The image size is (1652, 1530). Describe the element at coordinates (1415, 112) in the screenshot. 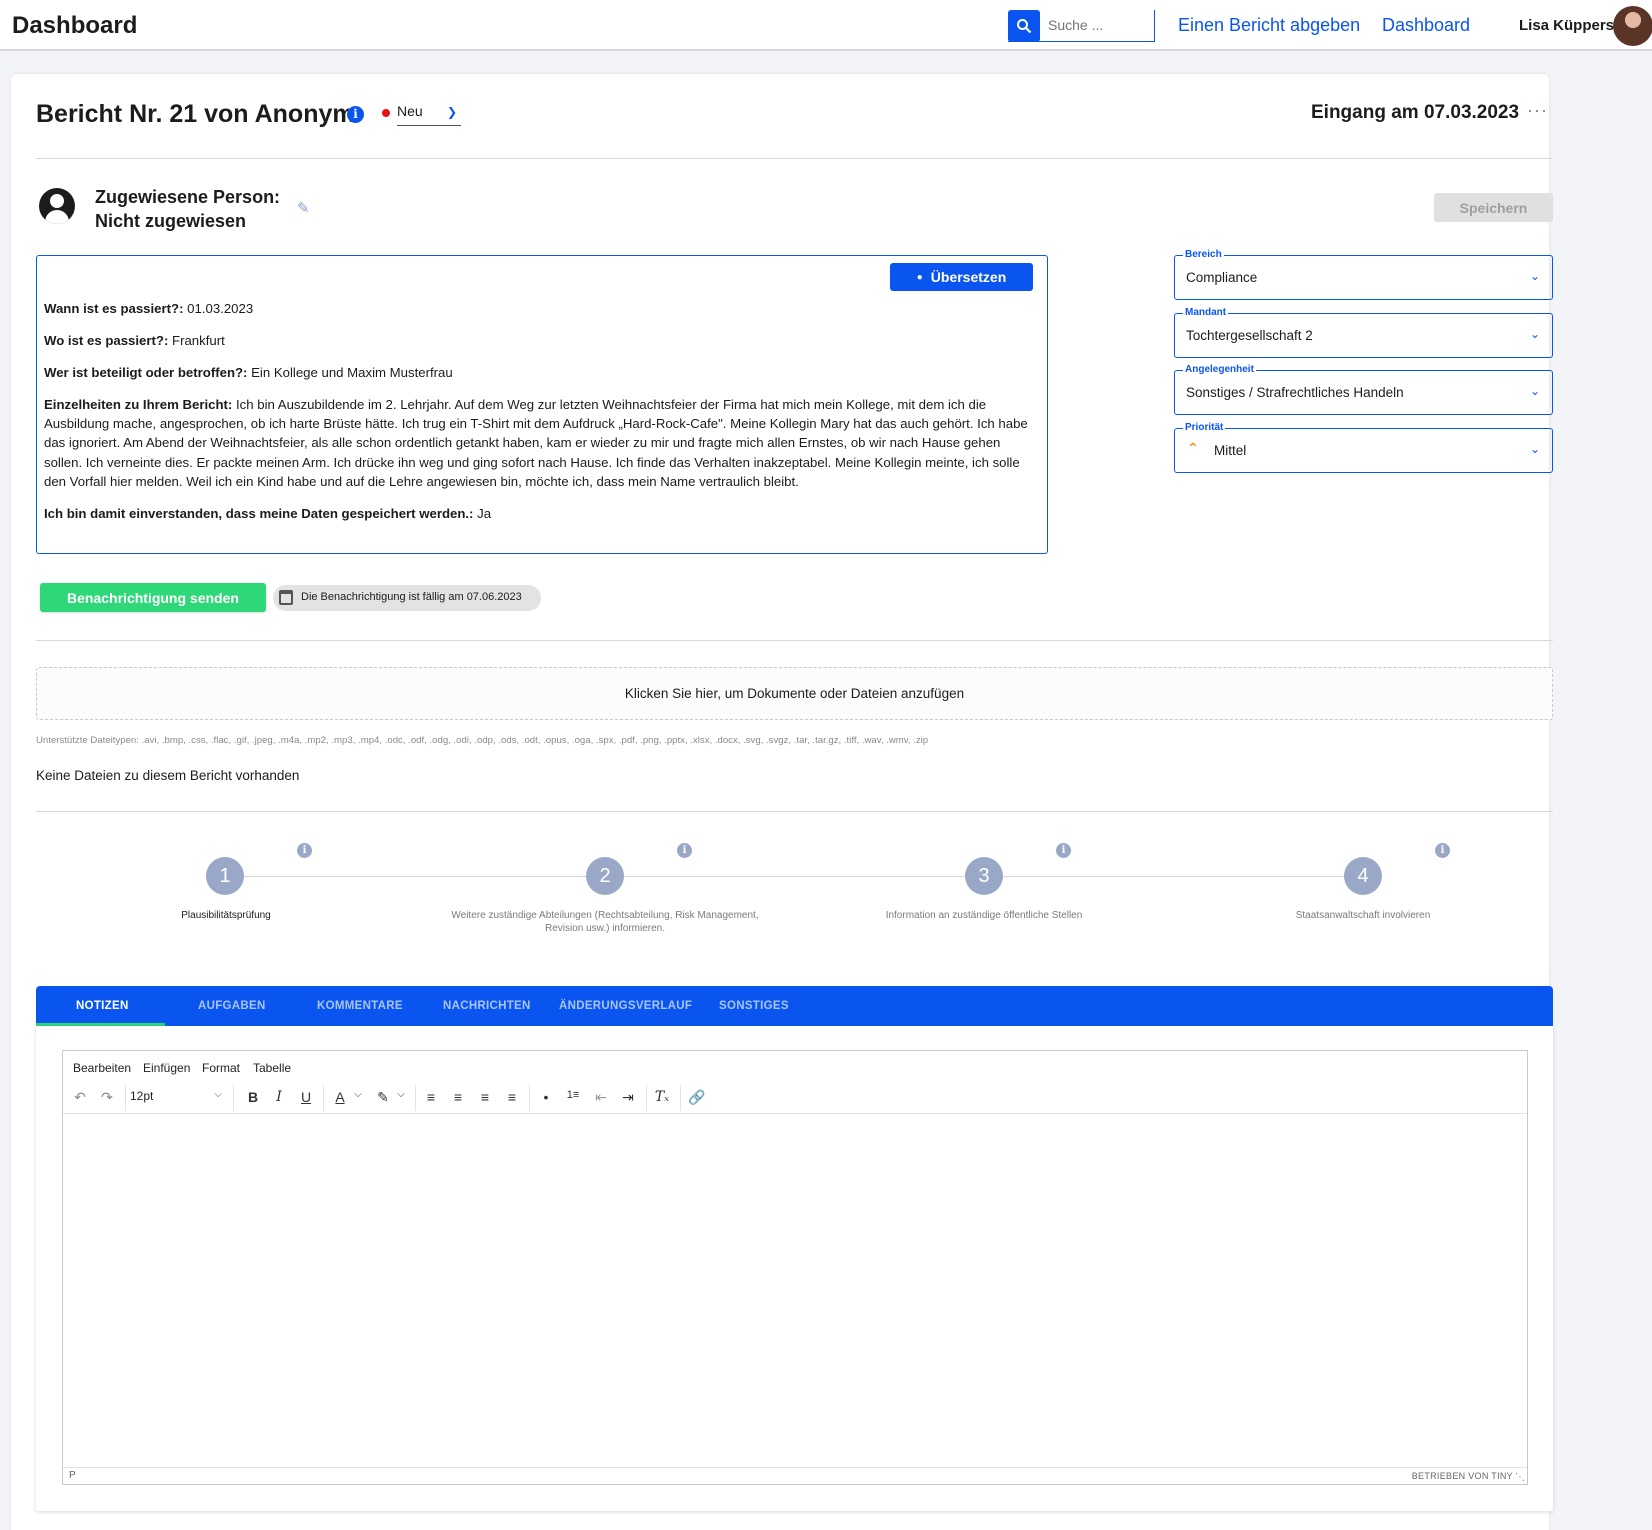

I see `received-date: Eingang am 07.03.2023` at that location.